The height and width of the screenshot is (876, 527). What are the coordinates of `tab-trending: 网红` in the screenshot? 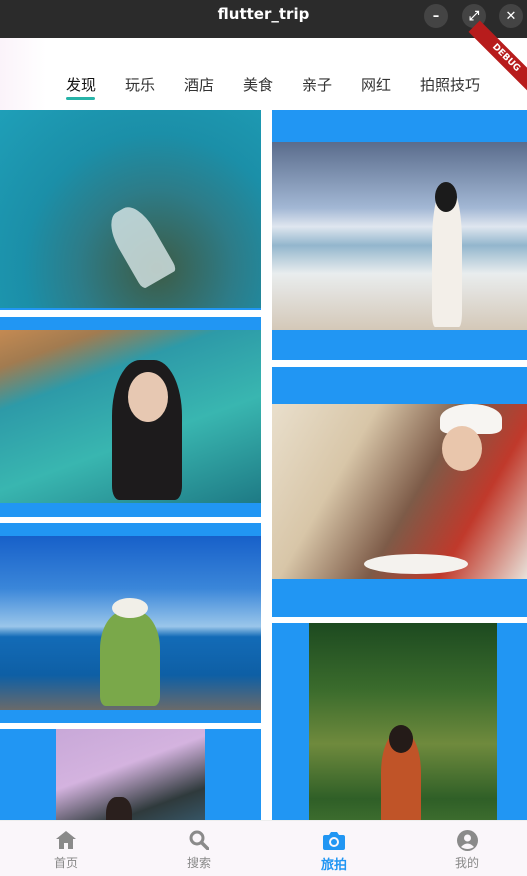 It's located at (376, 84).